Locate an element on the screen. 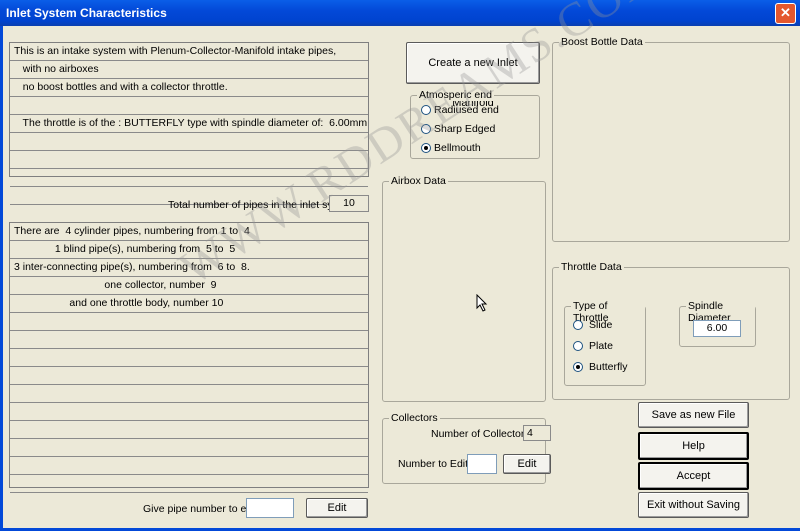  total-pipes-value: 10 is located at coordinates (349, 203).